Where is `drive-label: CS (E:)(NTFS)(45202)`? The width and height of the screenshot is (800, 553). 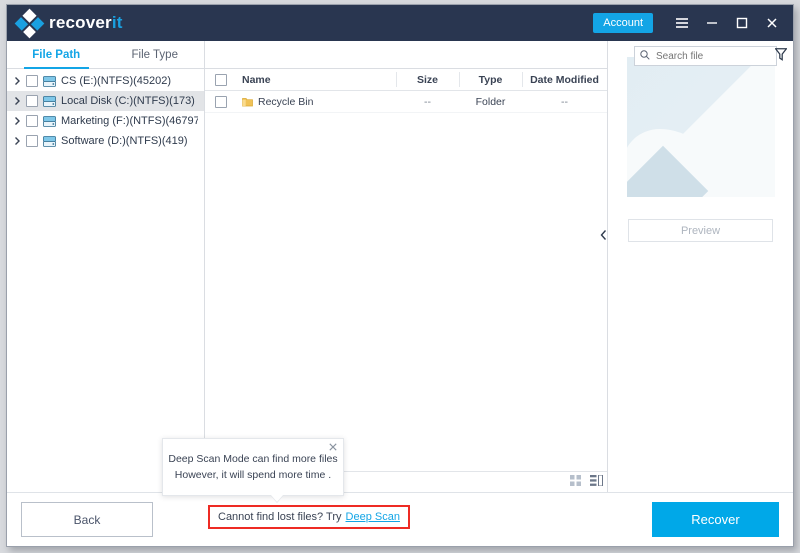 drive-label: CS (E:)(NTFS)(45202) is located at coordinates (116, 81).